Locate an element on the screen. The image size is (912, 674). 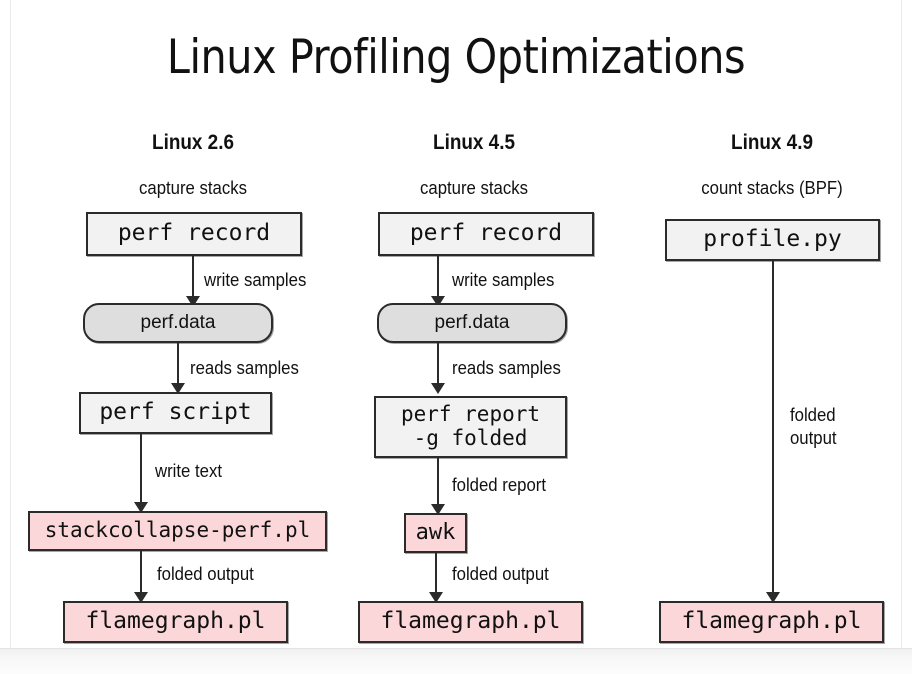
edge-label-folded-output-49: folded output is located at coordinates (813, 426).